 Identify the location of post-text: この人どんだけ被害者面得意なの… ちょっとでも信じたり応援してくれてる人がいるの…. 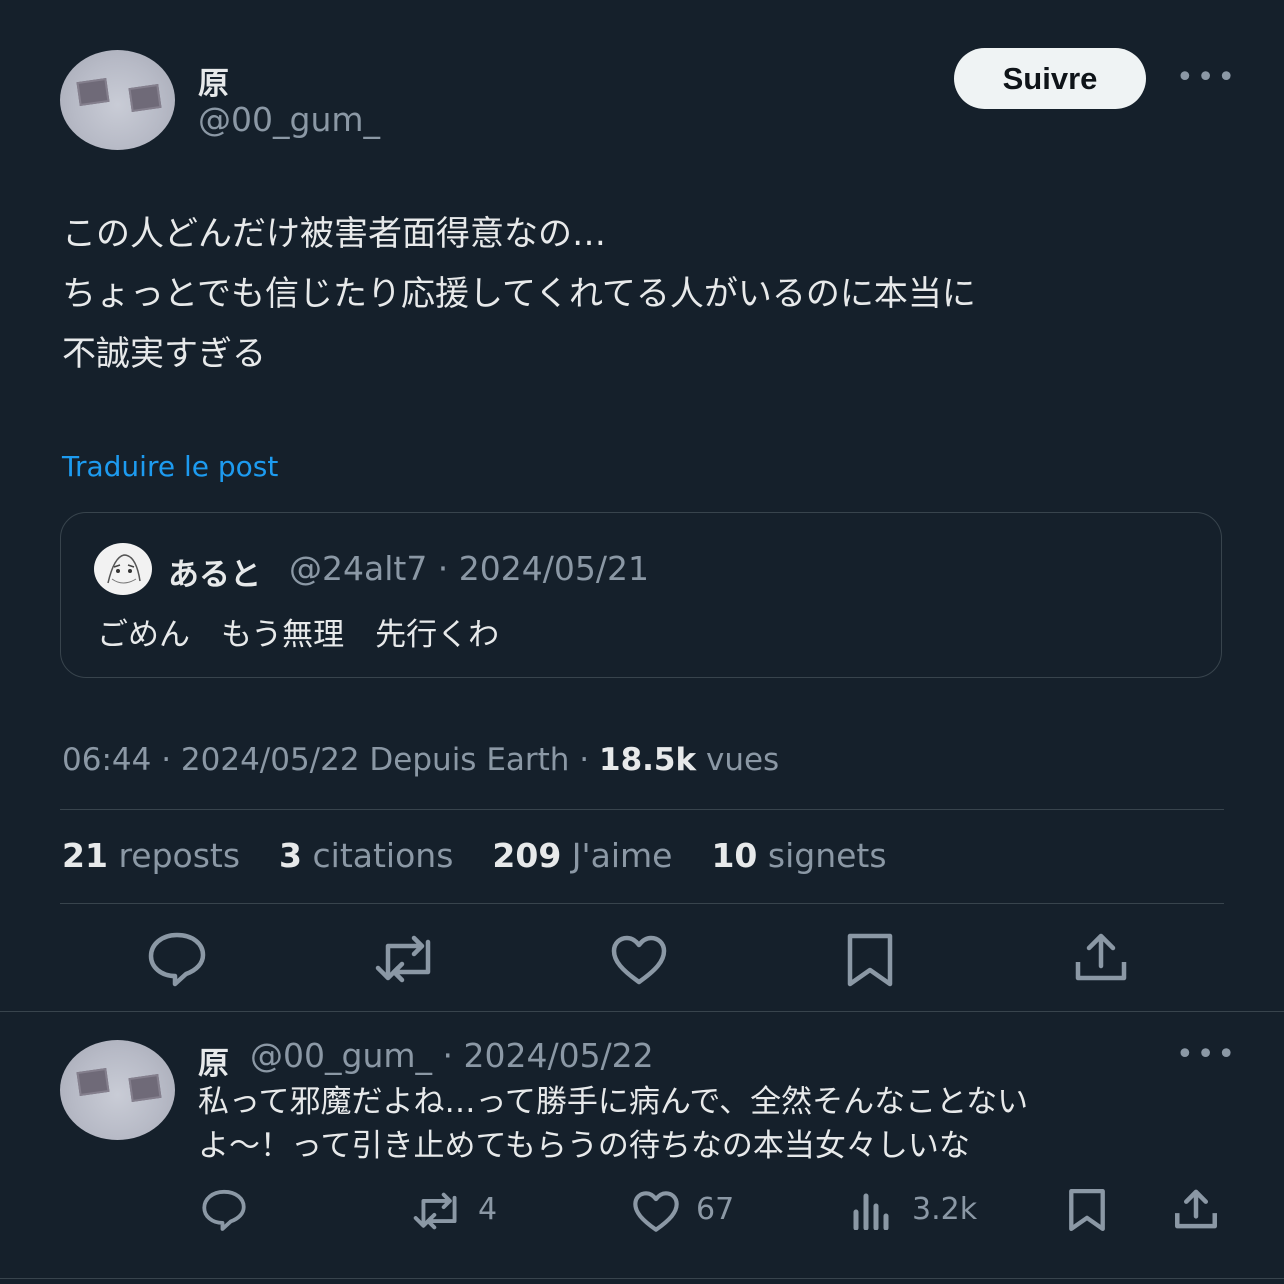
(652, 294).